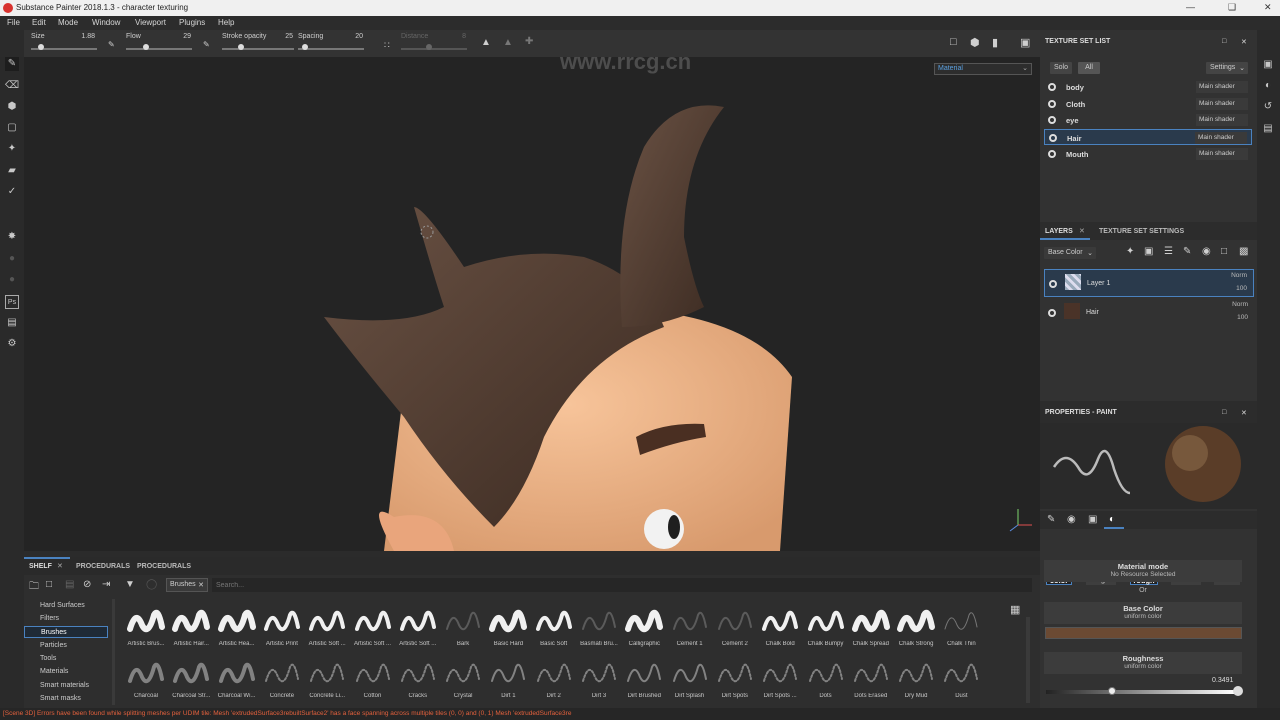 This screenshot has width=1280, height=720. What do you see at coordinates (130, 584) in the screenshot?
I see `filter-icon: ▼` at bounding box center [130, 584].